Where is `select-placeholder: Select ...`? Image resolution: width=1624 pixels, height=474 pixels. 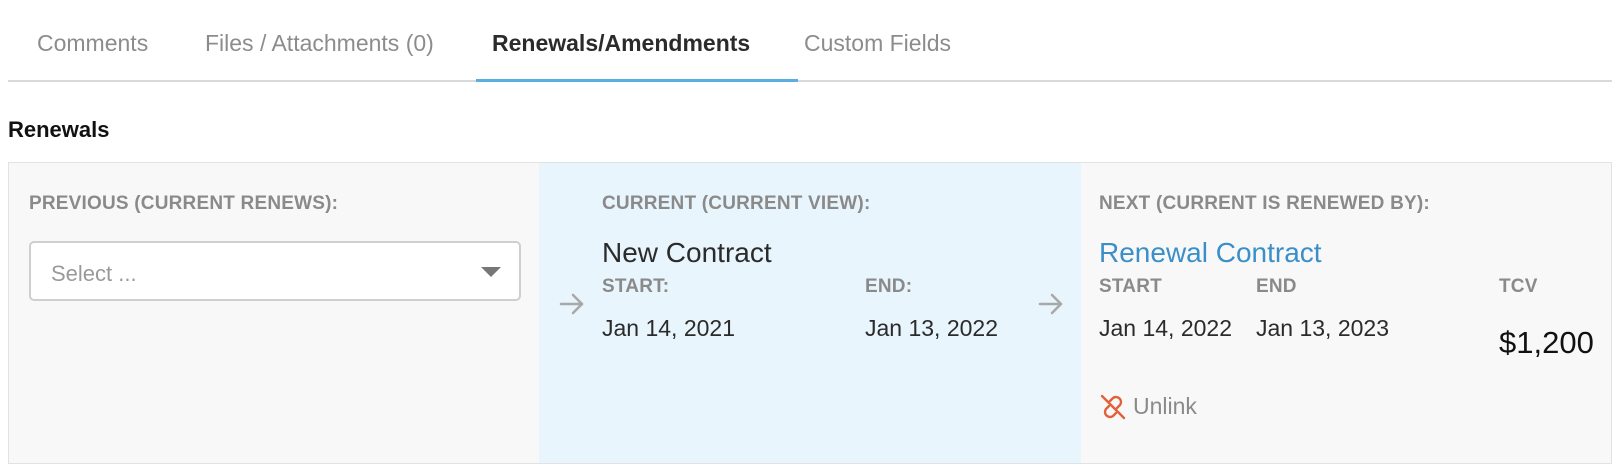
select-placeholder: Select ... is located at coordinates (94, 273).